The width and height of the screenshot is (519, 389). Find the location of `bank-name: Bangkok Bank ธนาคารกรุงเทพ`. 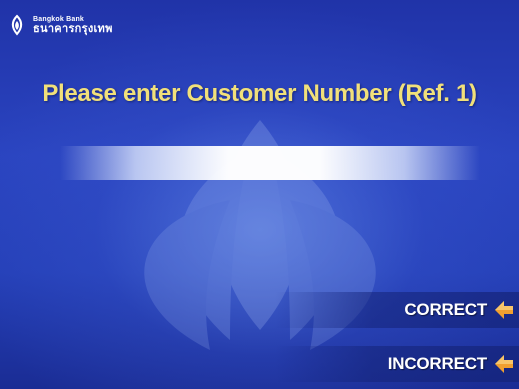

bank-name: Bangkok Bank ธนาคารกรุงเทพ is located at coordinates (73, 25).